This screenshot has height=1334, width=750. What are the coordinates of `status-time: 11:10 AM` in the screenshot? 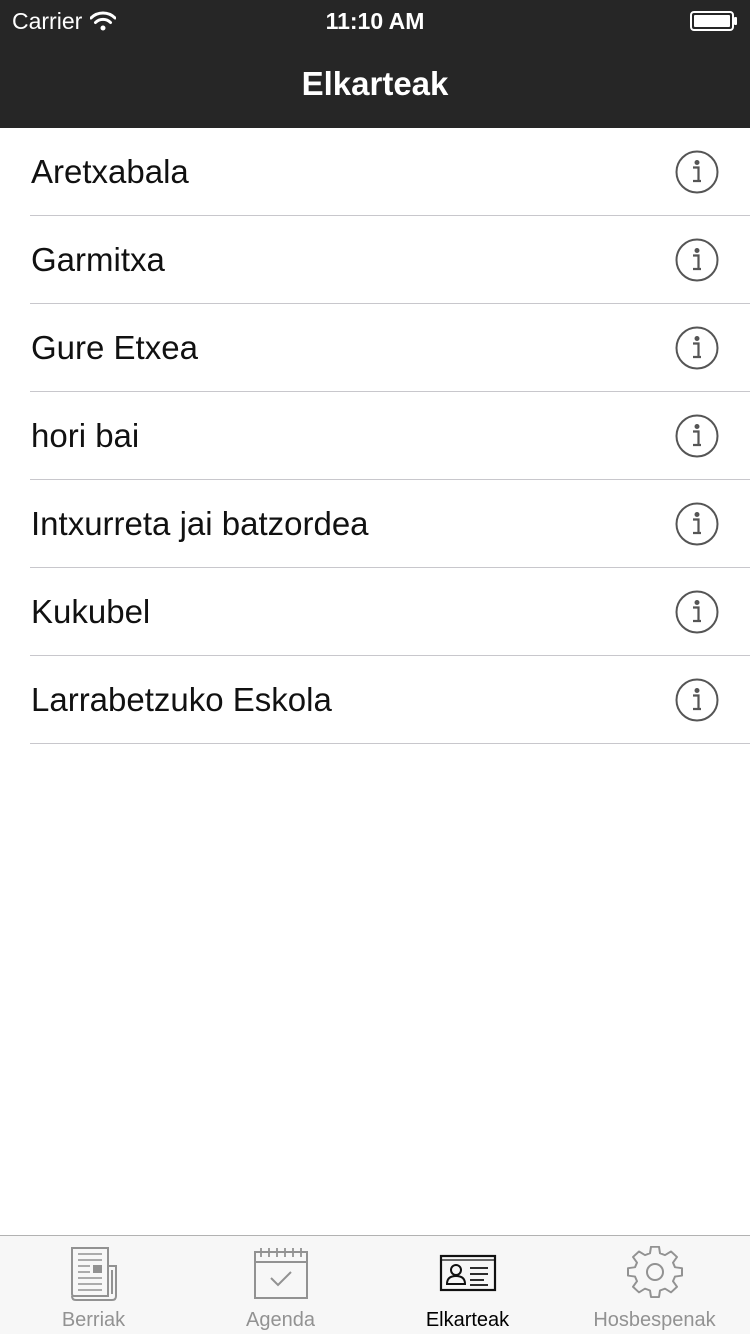 It's located at (375, 21).